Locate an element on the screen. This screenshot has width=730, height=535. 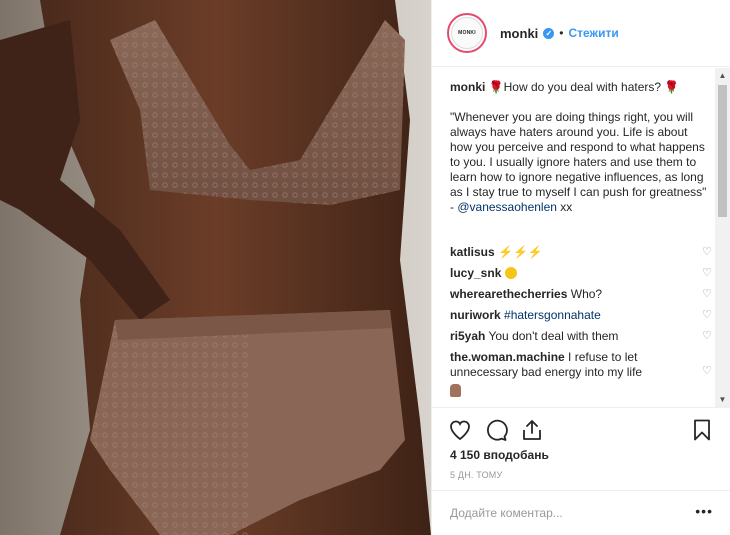
comment-row: wherearethecherries Who? ♡ is located at coordinates (582, 297).